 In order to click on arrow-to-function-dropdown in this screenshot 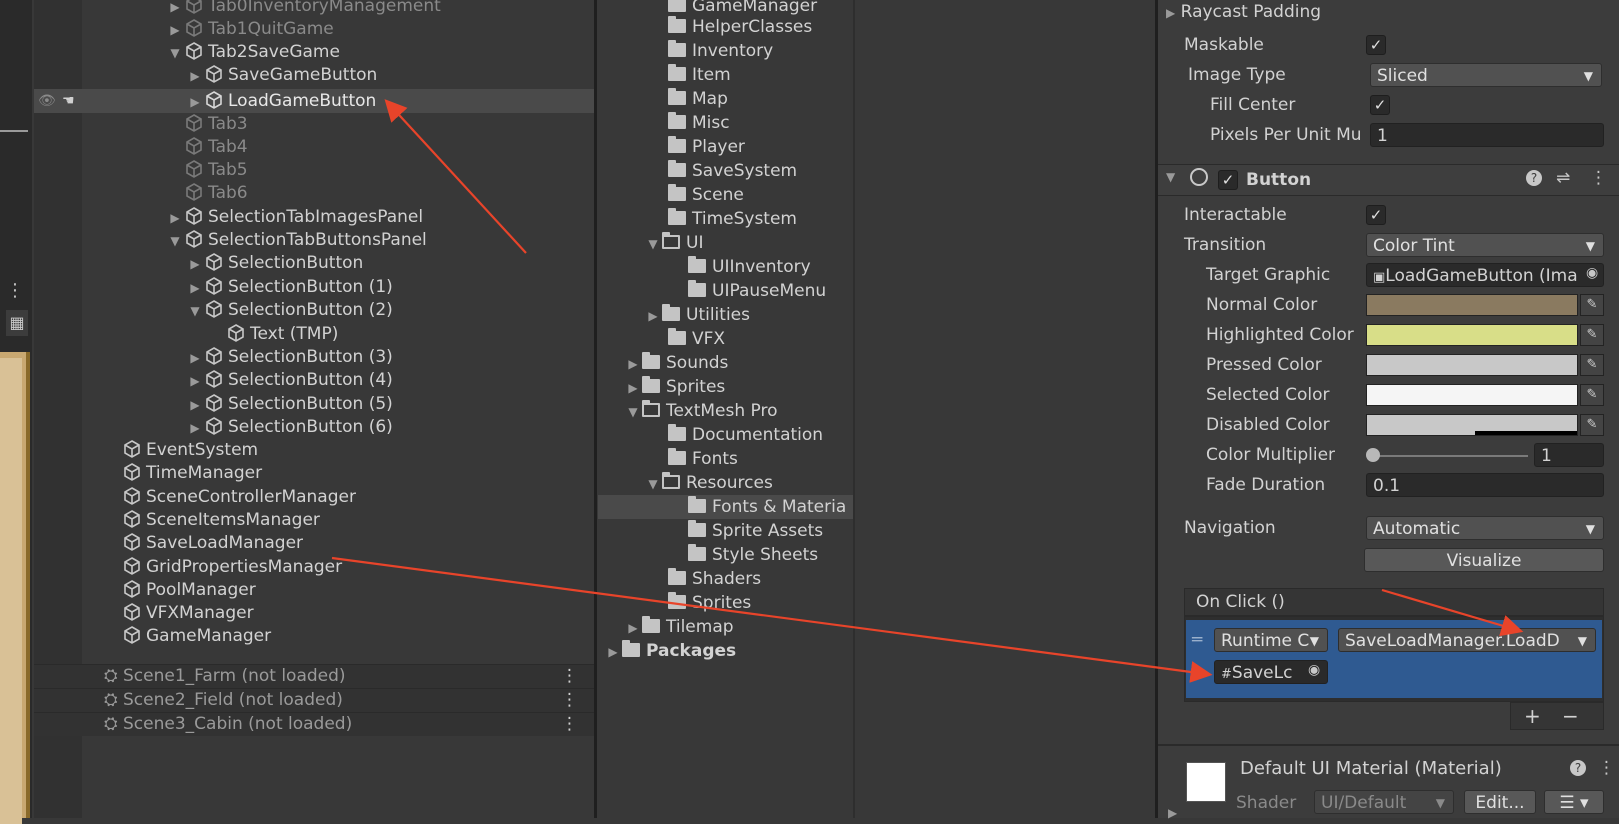, I will do `click(1452, 612)`.